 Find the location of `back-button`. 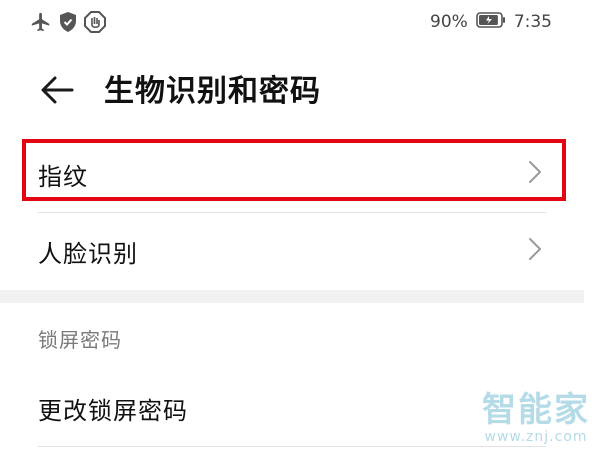

back-button is located at coordinates (57, 92).